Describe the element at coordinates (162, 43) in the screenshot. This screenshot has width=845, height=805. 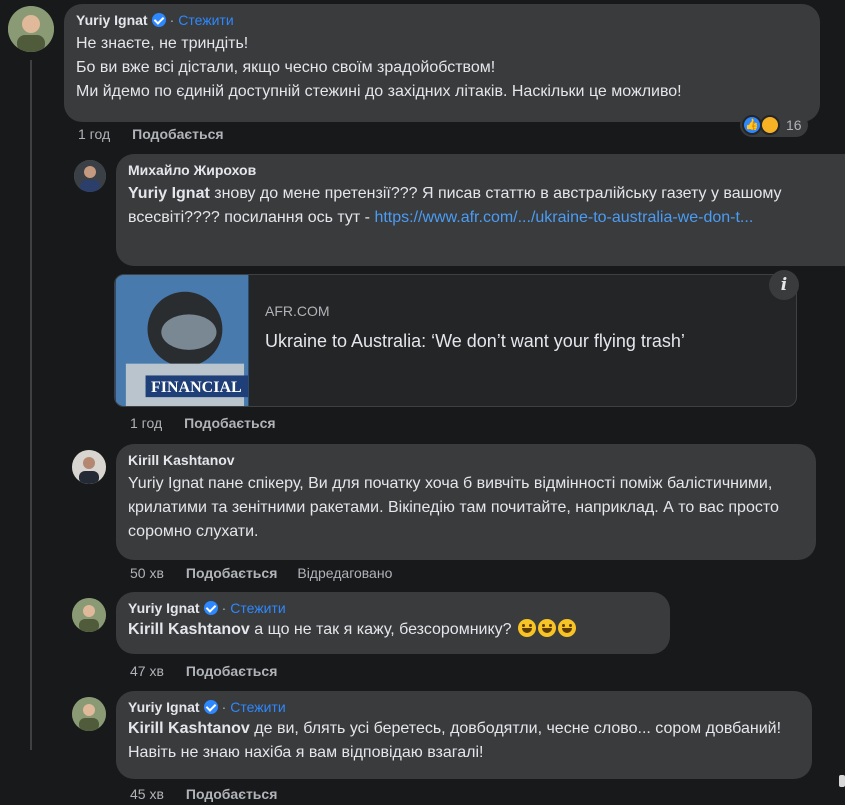
I see `comment-line: Не знаєте, не триндіть!` at that location.